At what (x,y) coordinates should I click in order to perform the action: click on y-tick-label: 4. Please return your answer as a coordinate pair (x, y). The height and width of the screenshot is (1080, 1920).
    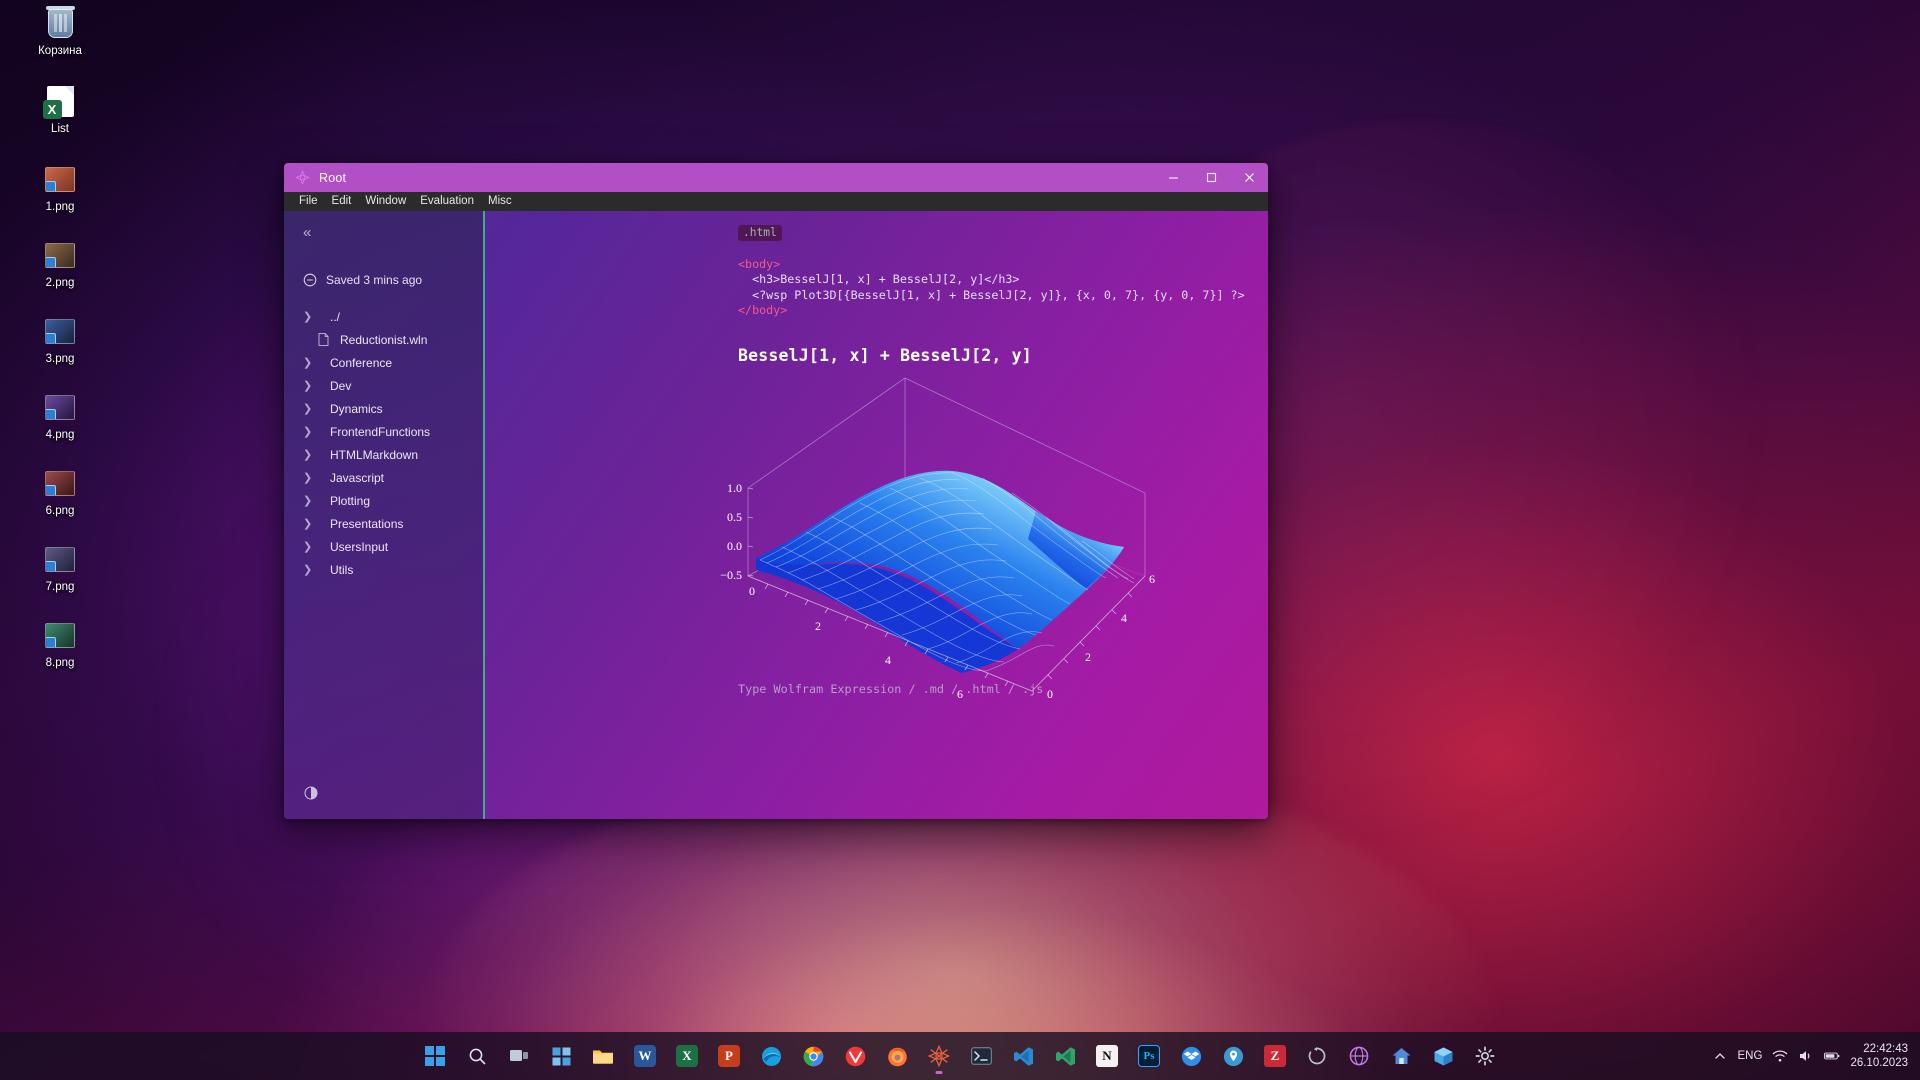
    Looking at the image, I should click on (1124, 618).